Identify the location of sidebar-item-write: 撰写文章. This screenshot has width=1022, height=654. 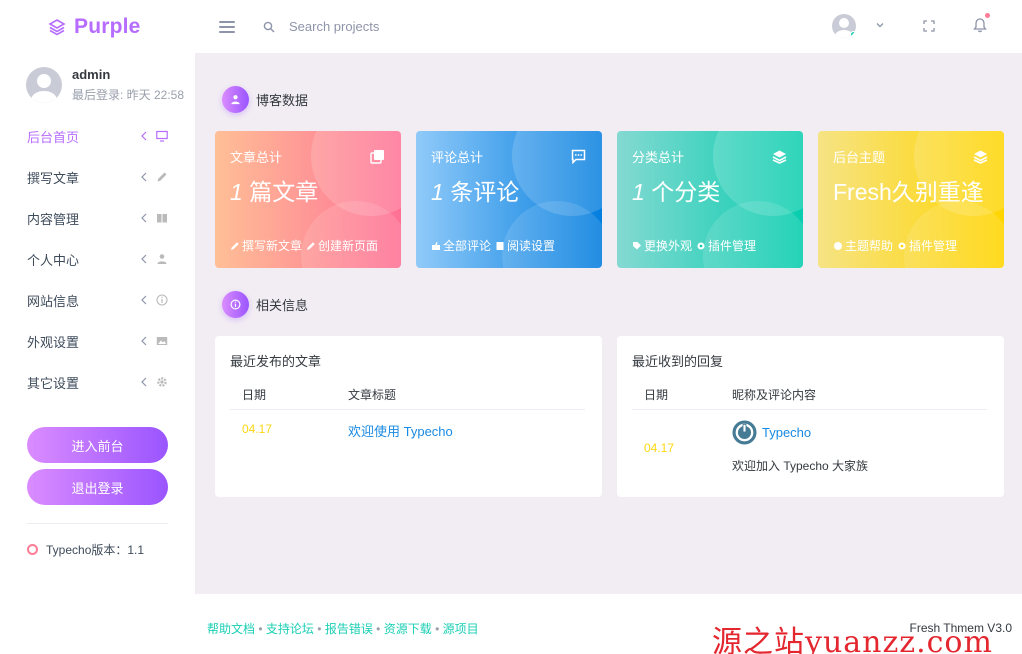
(97, 177).